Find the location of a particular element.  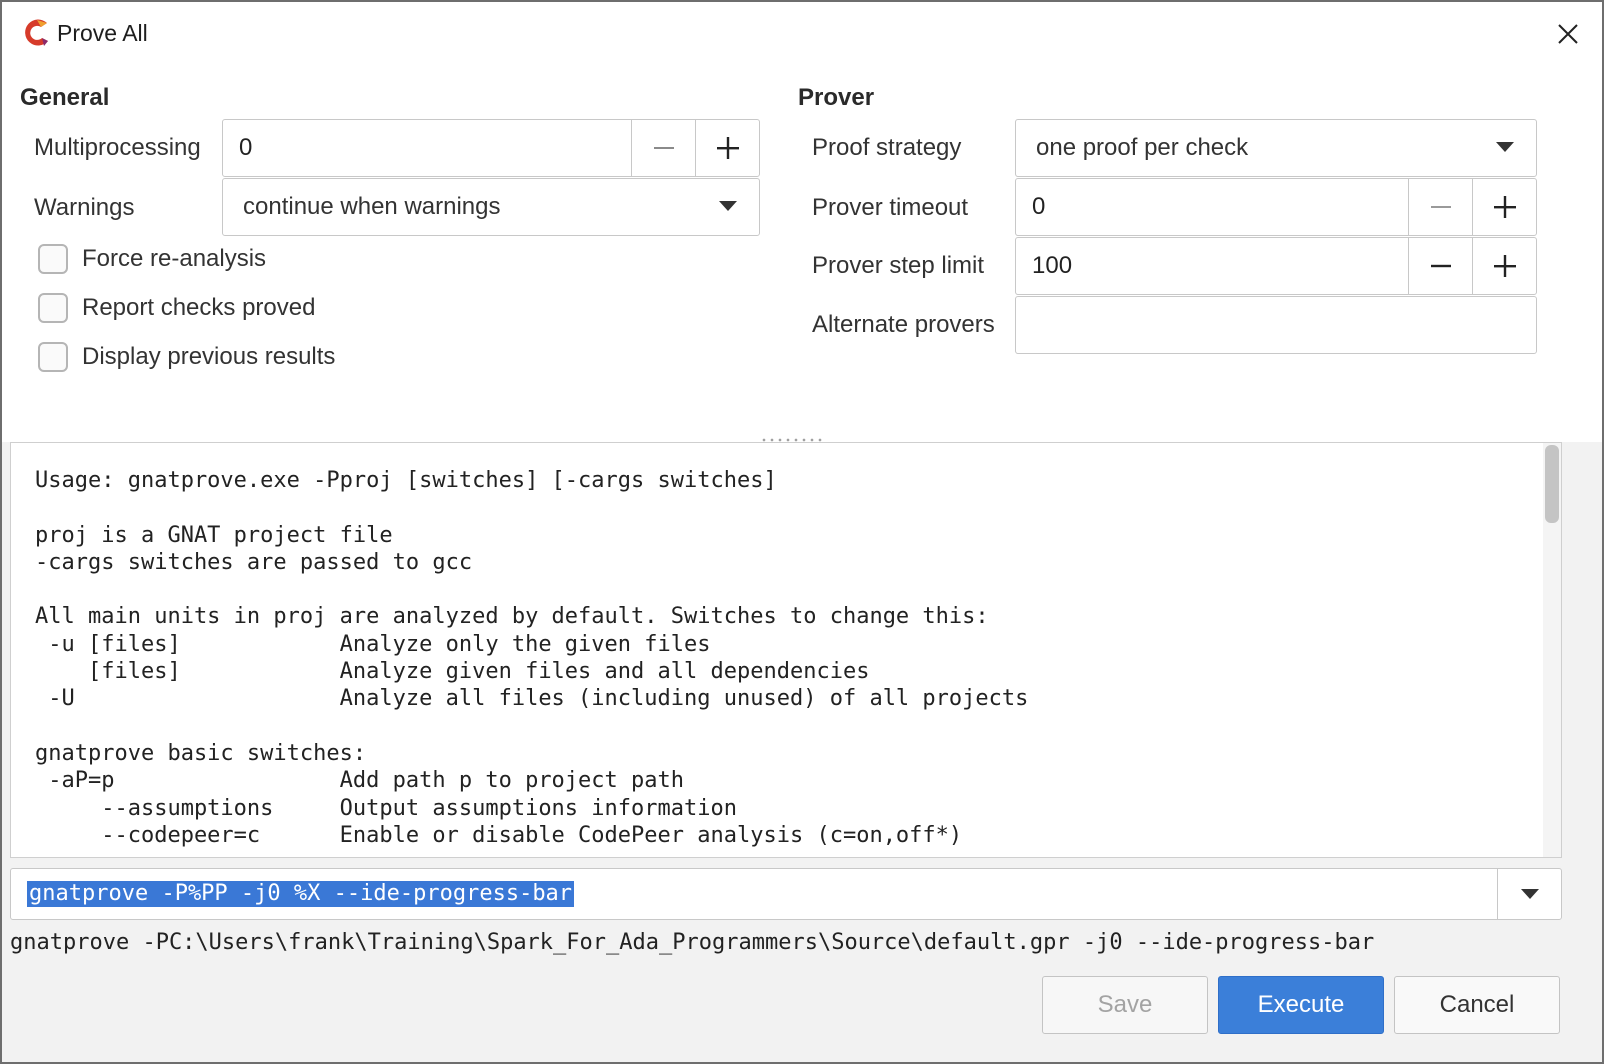

force-reanalysis-checkbox: Force re-analysis is located at coordinates (152, 259).